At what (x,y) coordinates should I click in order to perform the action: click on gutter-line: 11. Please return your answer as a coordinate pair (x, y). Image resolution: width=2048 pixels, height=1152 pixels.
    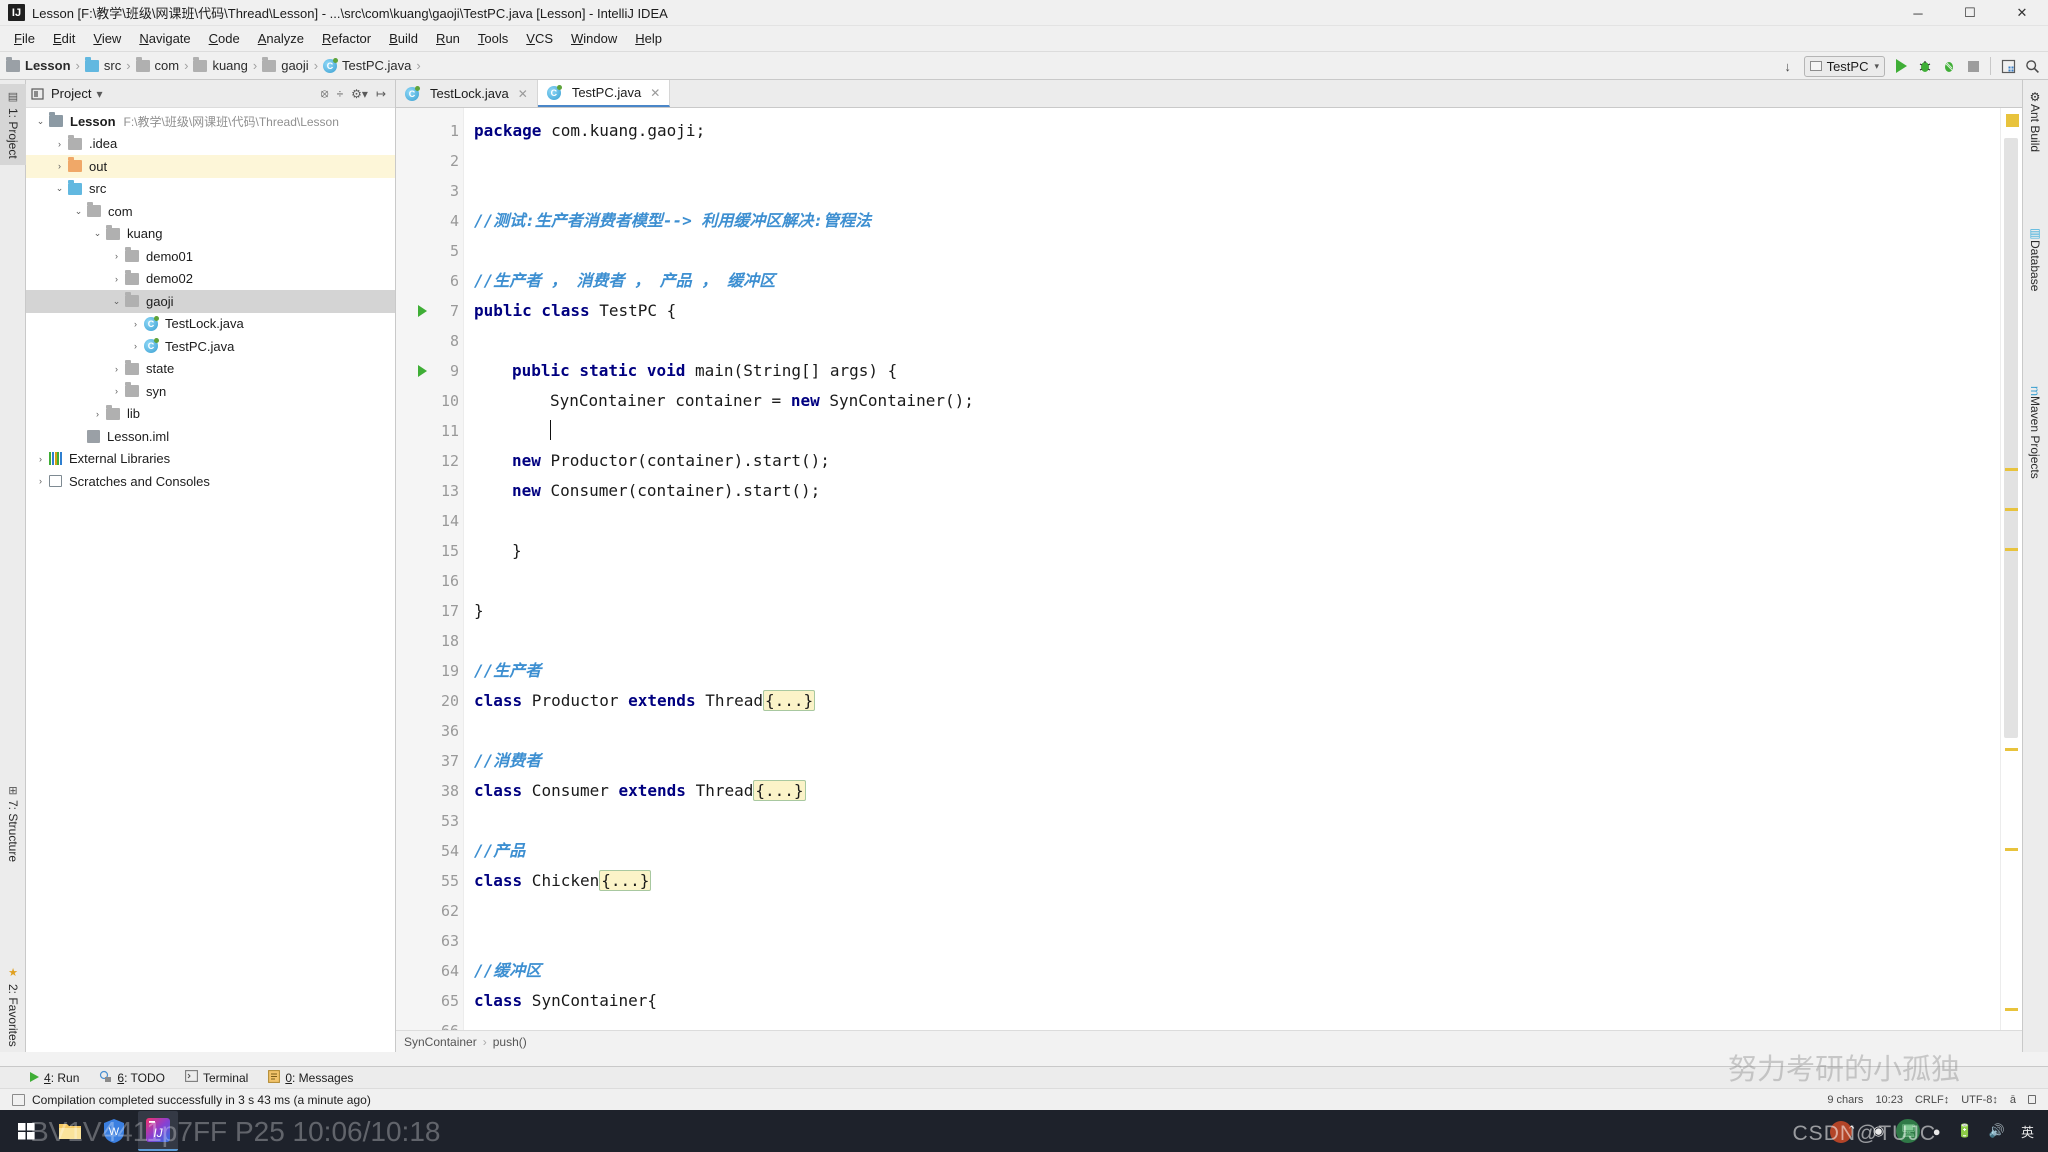
    Looking at the image, I should click on (429, 431).